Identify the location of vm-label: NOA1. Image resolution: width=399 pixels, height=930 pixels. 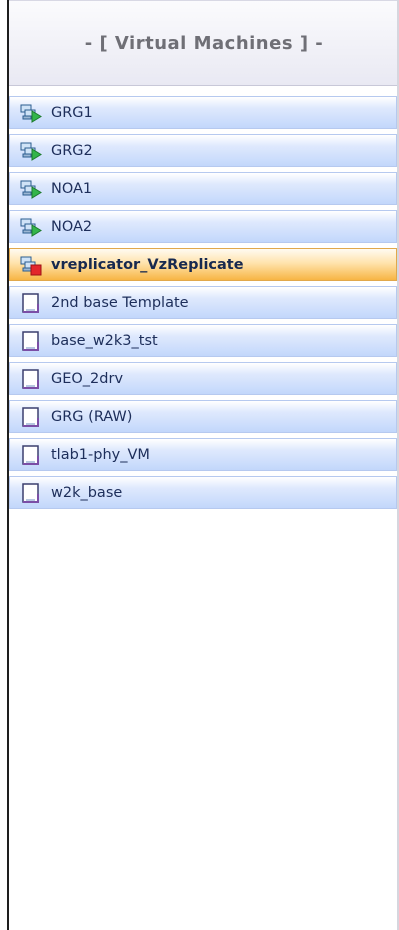
(72, 188).